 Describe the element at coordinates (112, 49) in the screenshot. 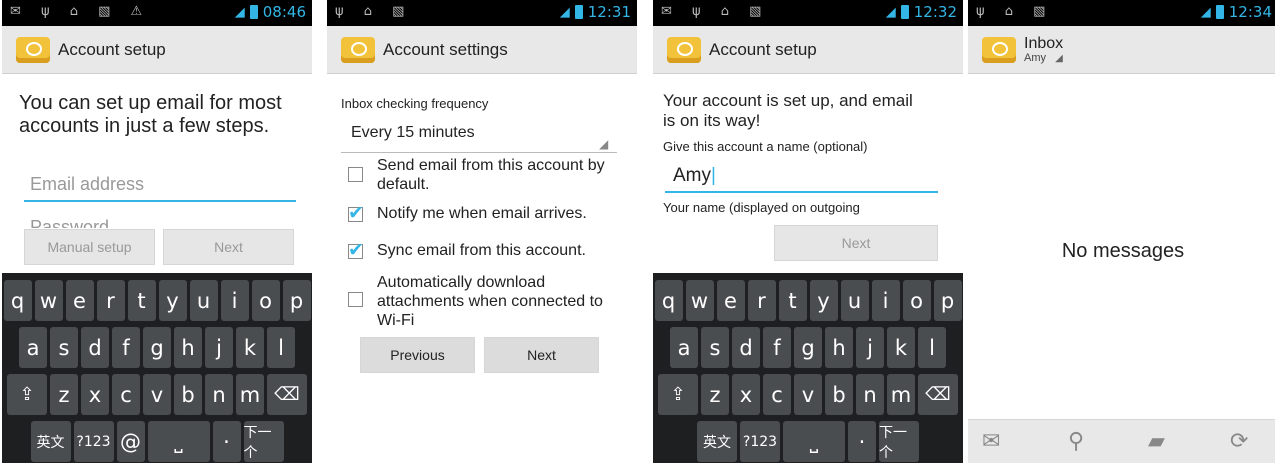

I see `page-title: Account setup` at that location.